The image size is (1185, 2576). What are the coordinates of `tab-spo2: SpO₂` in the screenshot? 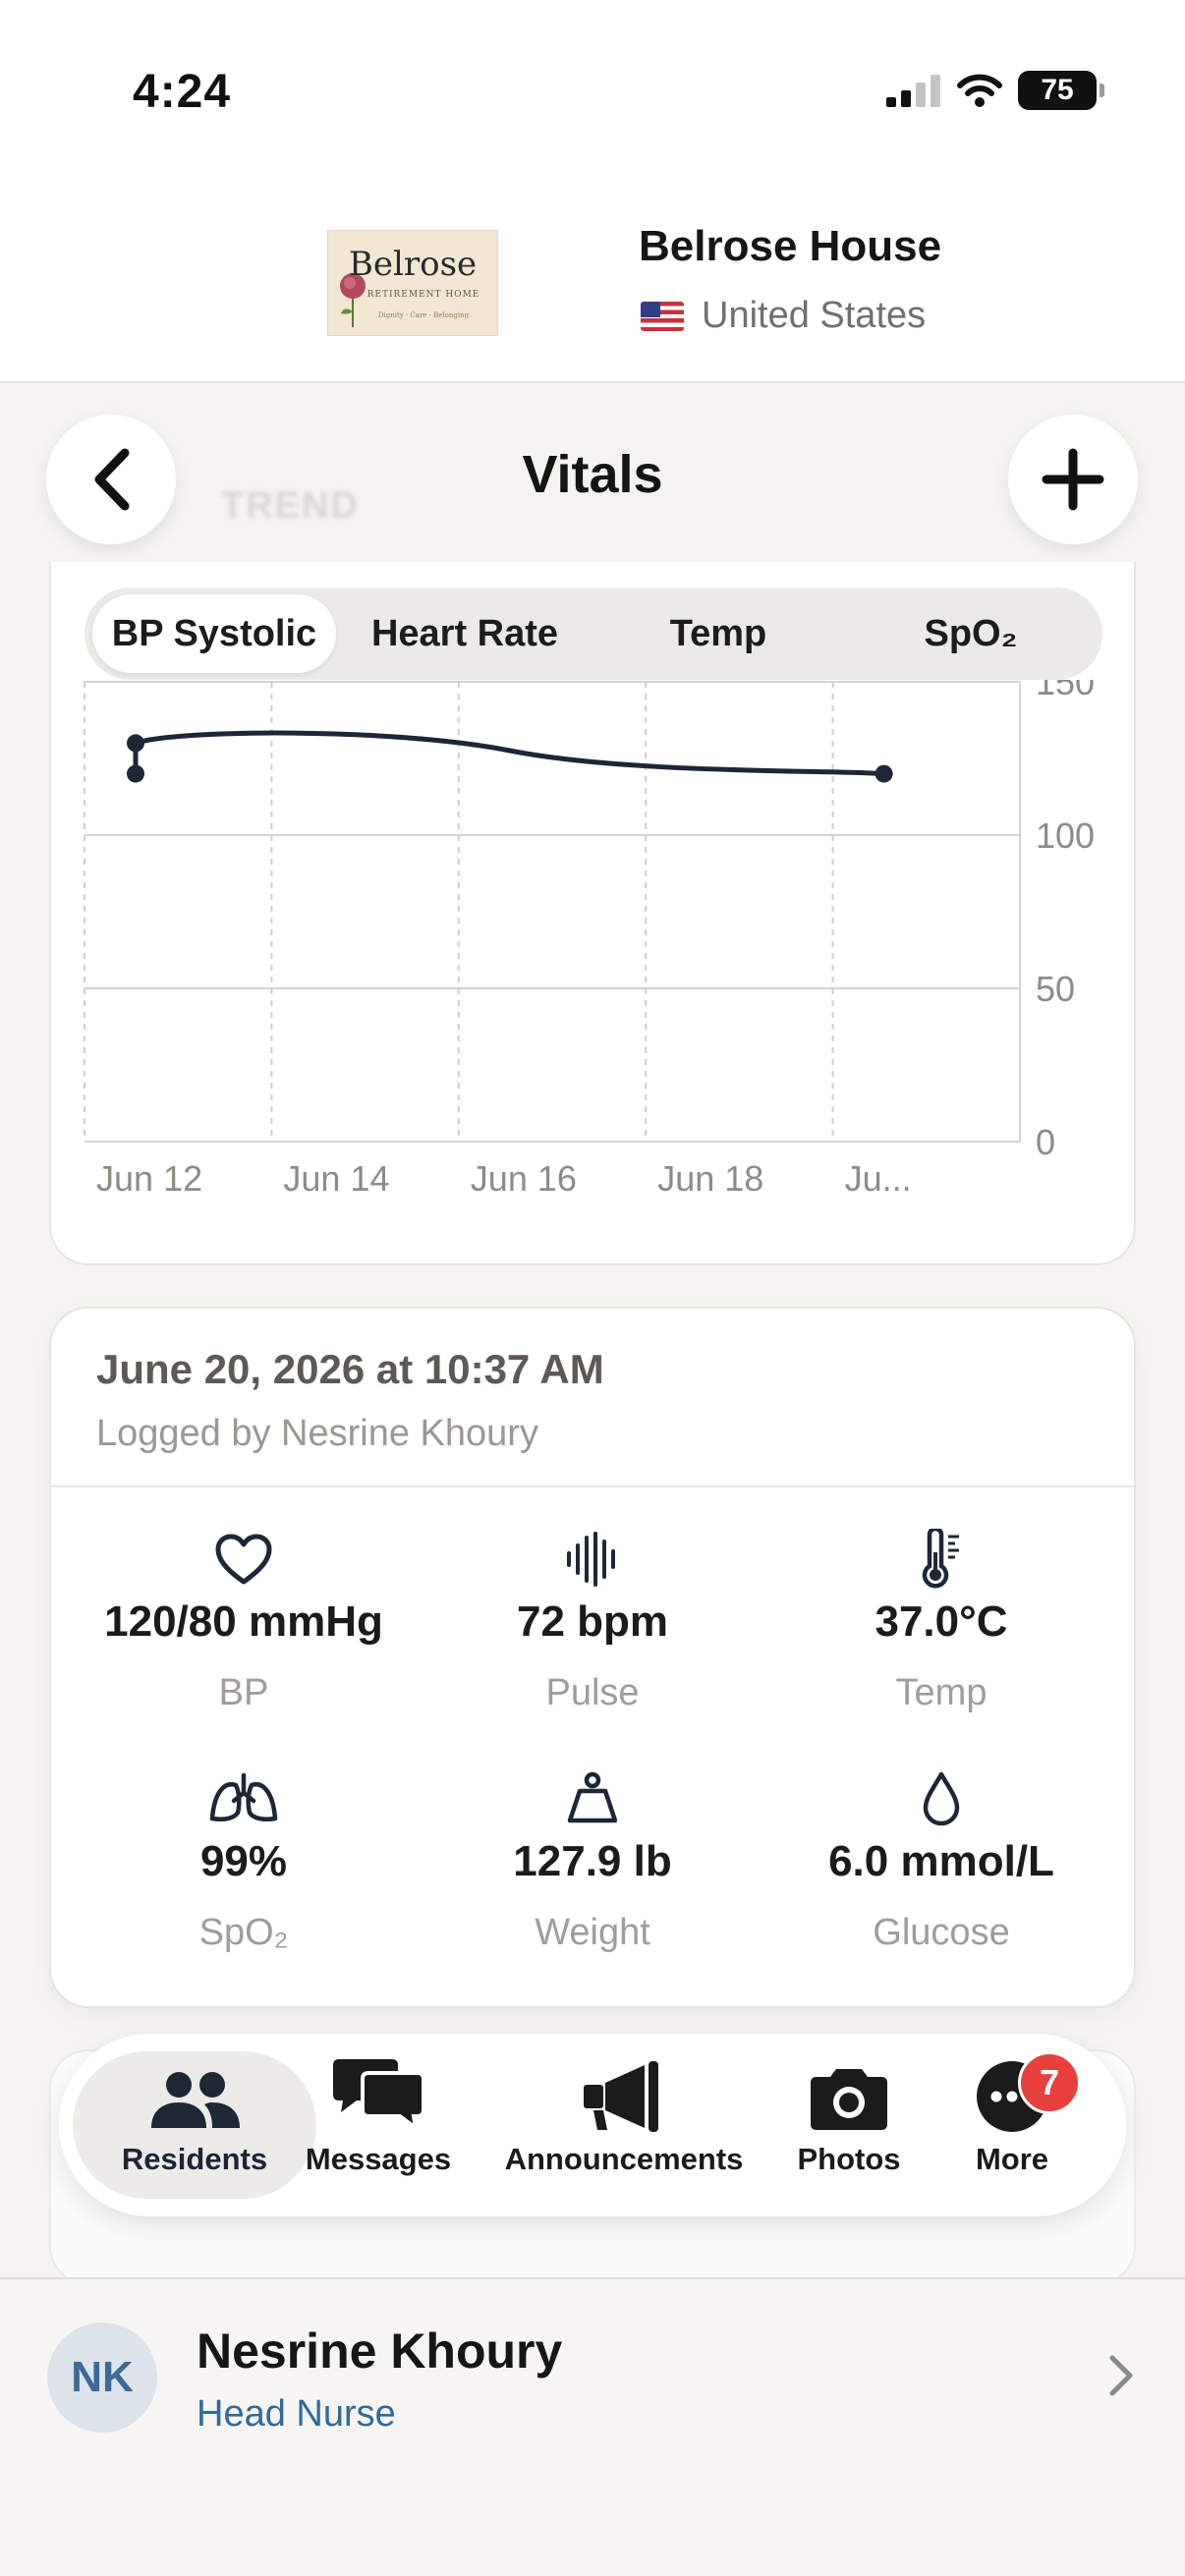 It's located at (971, 633).